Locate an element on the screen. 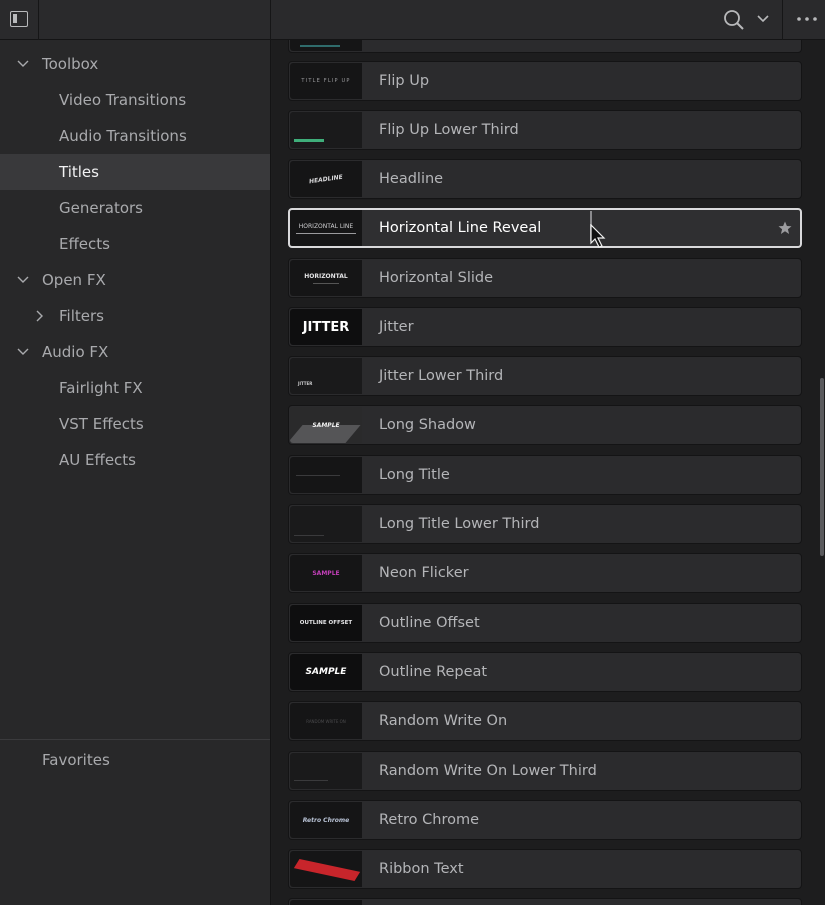  tree-filters: Filters is located at coordinates (135, 316).